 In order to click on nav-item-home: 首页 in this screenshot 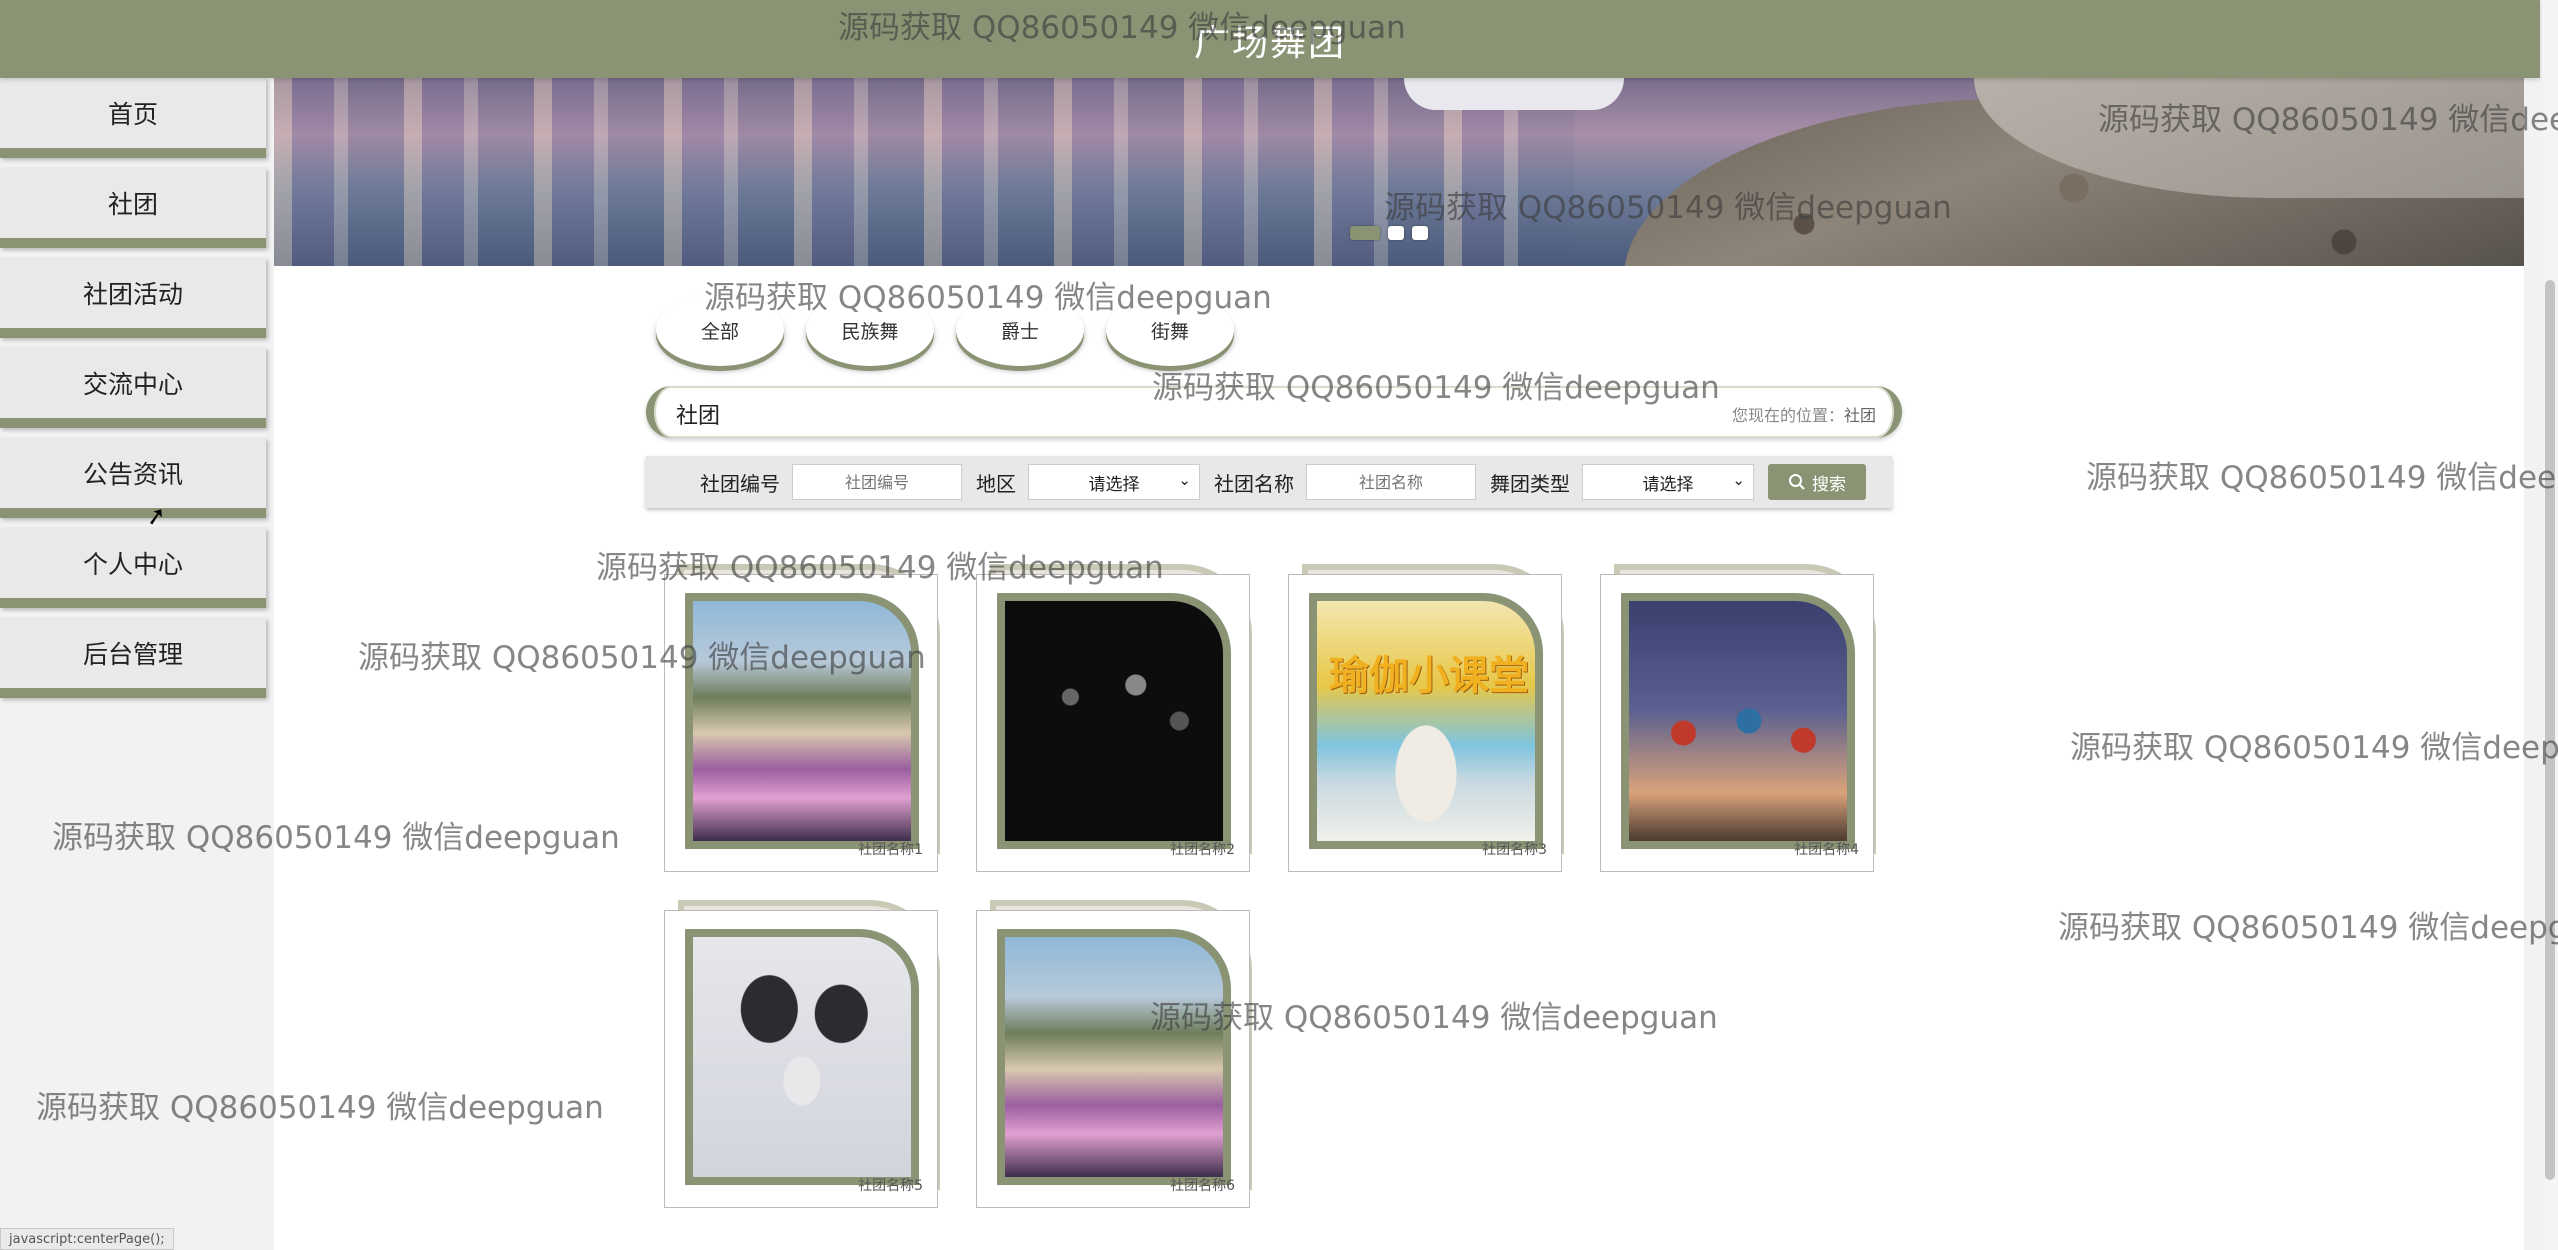, I will do `click(133, 118)`.